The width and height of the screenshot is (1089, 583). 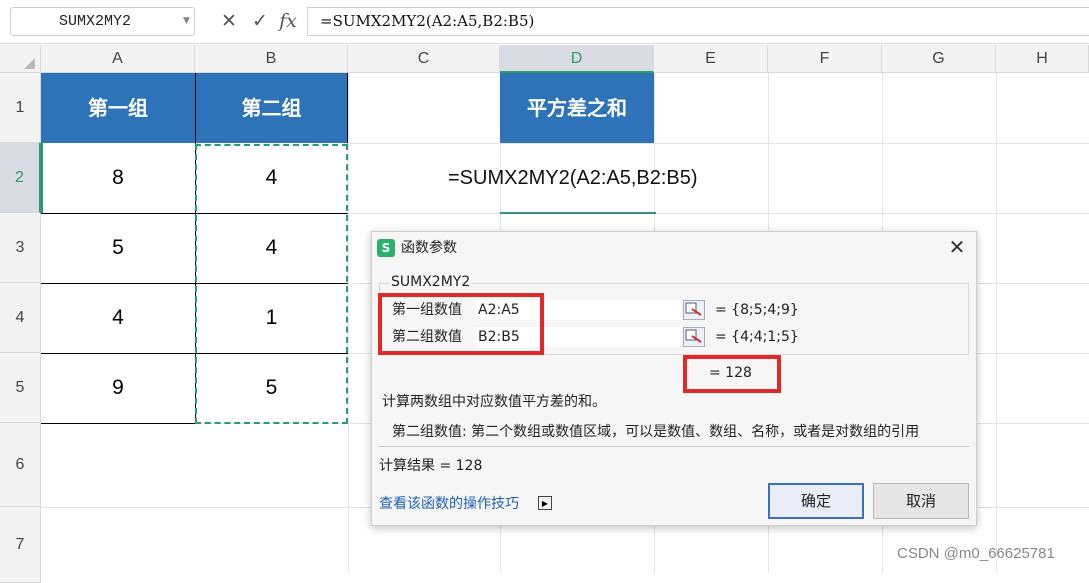 What do you see at coordinates (431, 282) in the screenshot?
I see `function-name-label: SUMX2MY2` at bounding box center [431, 282].